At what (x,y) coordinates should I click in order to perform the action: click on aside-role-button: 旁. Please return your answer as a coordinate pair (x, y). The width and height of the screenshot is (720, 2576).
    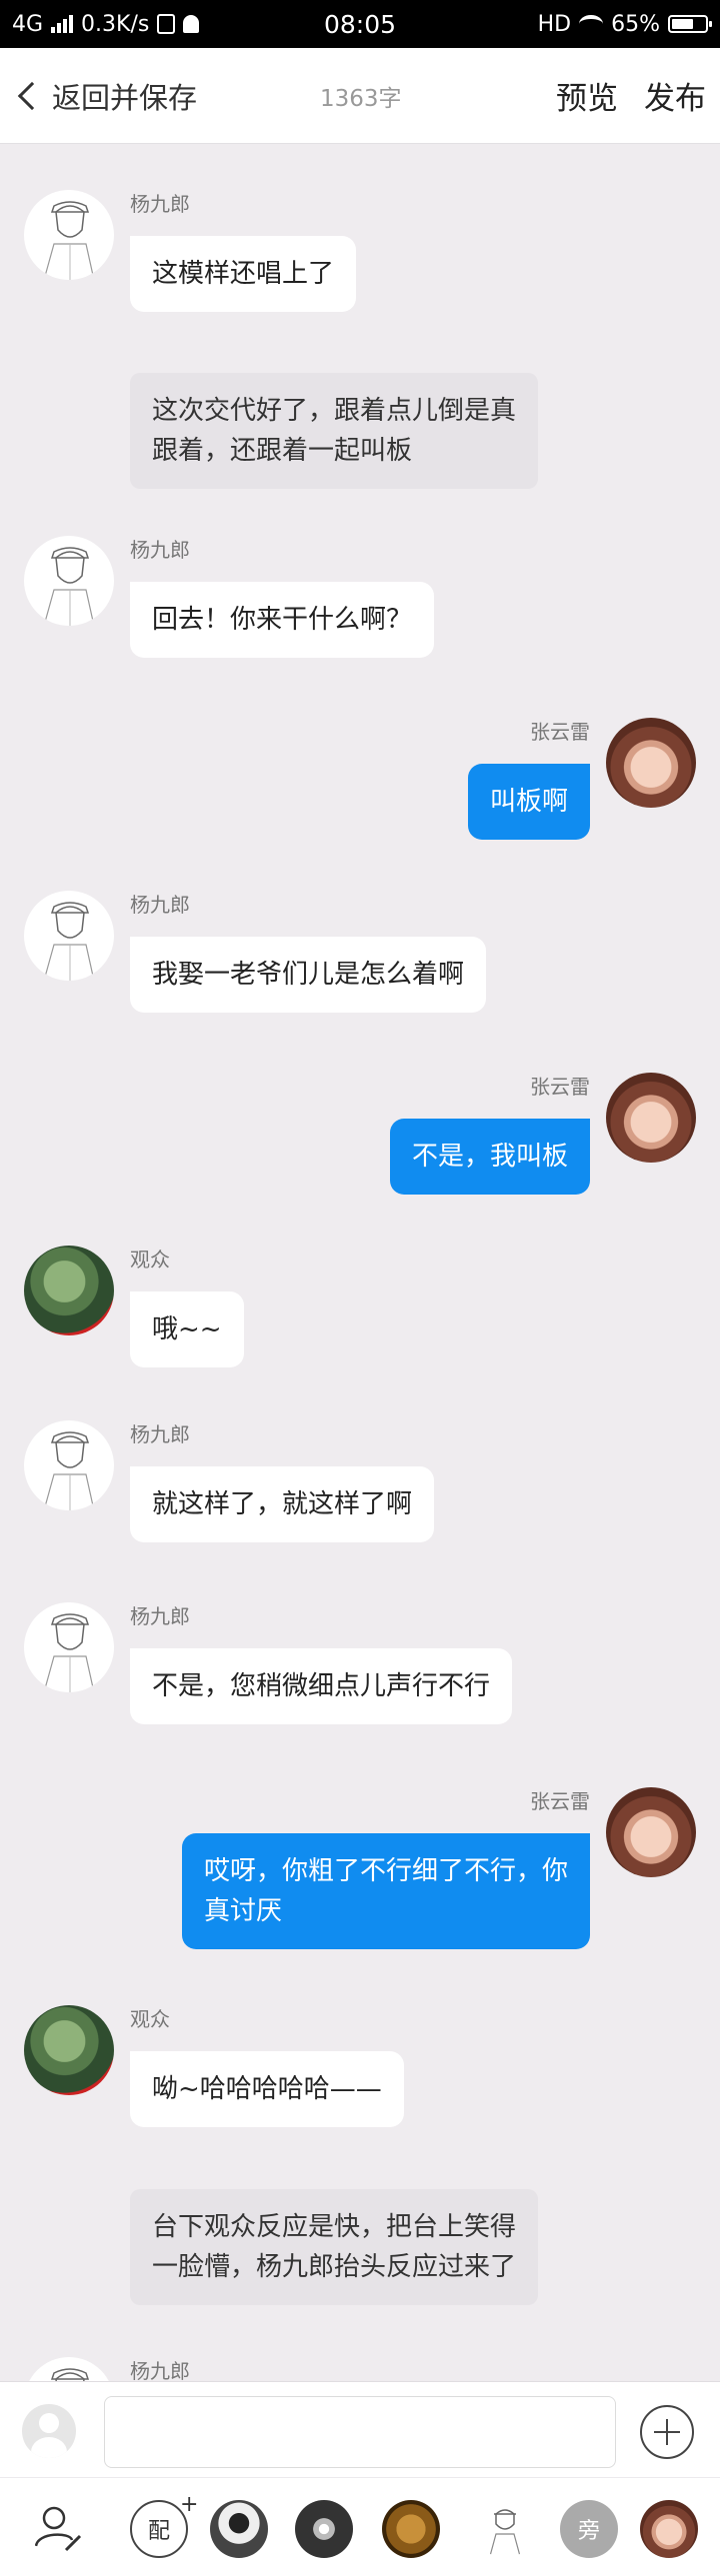
    Looking at the image, I should click on (589, 2529).